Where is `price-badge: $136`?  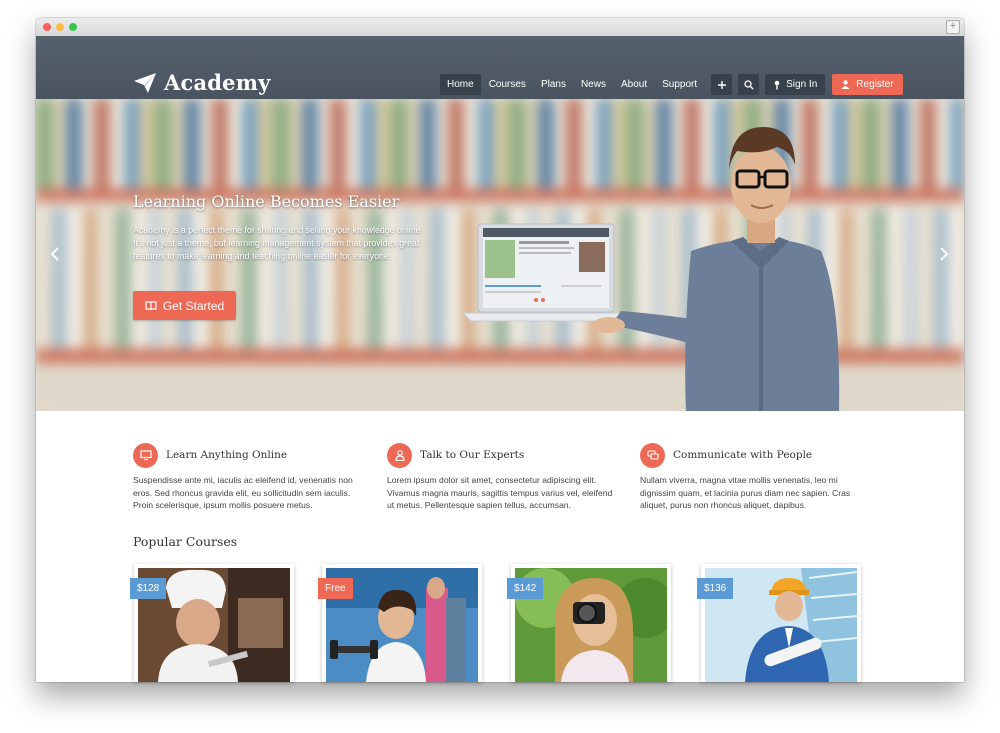 price-badge: $136 is located at coordinates (715, 588).